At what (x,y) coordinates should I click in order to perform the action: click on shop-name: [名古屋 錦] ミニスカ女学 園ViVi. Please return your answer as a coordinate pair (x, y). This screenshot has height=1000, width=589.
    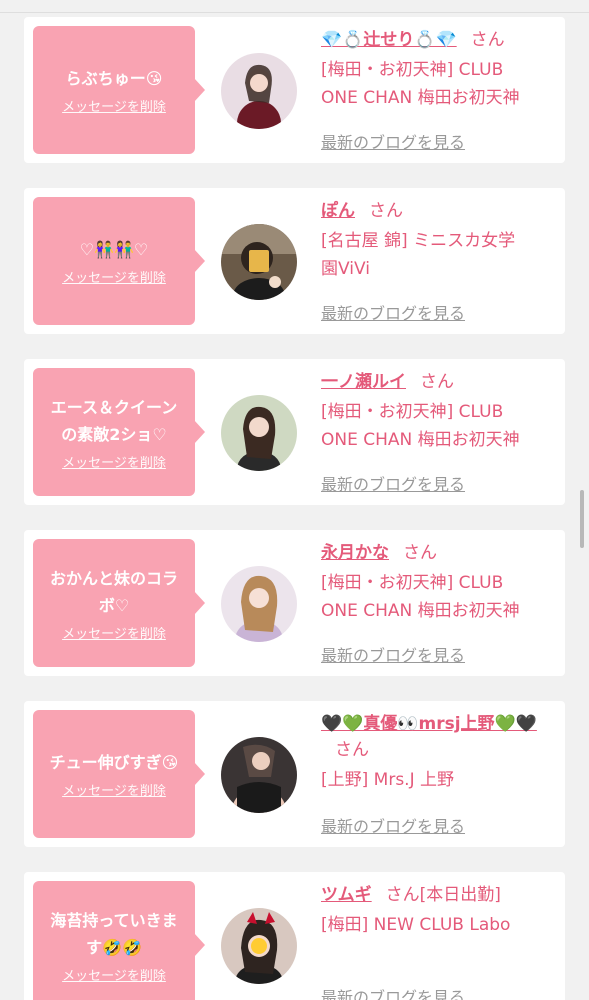
    Looking at the image, I should click on (439, 255).